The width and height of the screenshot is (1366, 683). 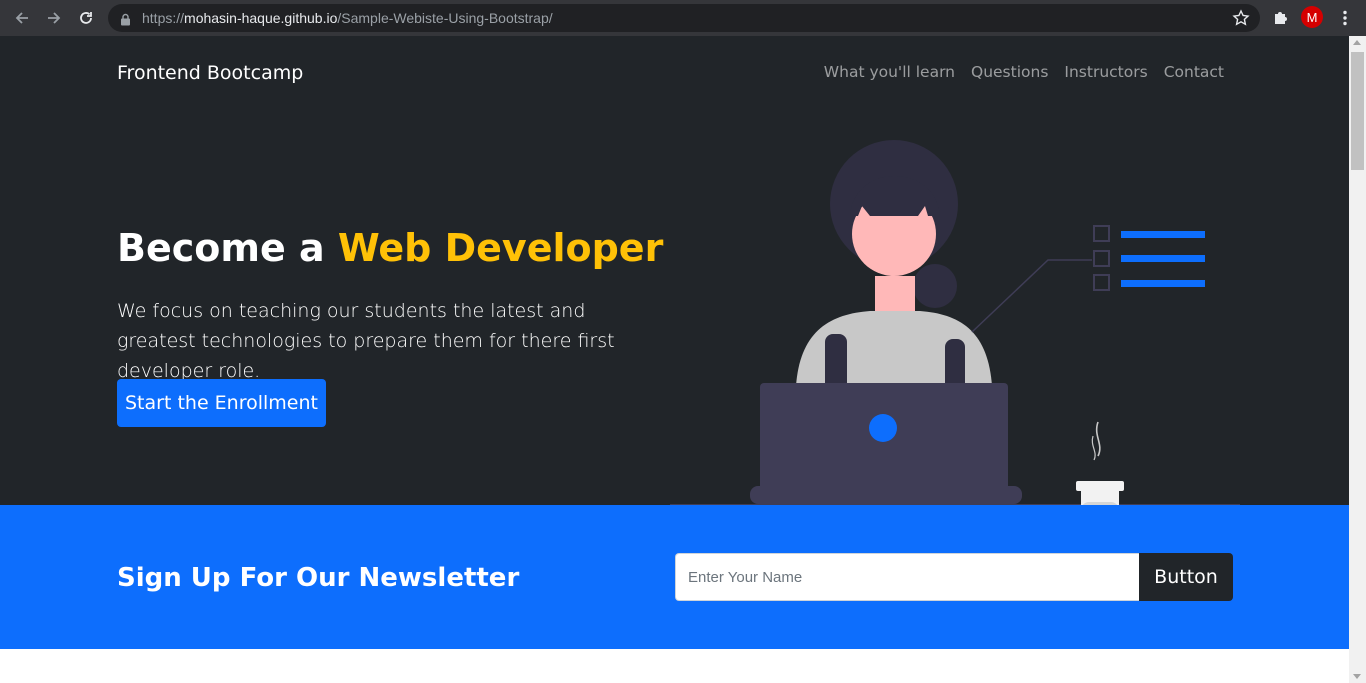 What do you see at coordinates (210, 73) in the screenshot?
I see `navbar-brand: Frontend Bootcamp` at bounding box center [210, 73].